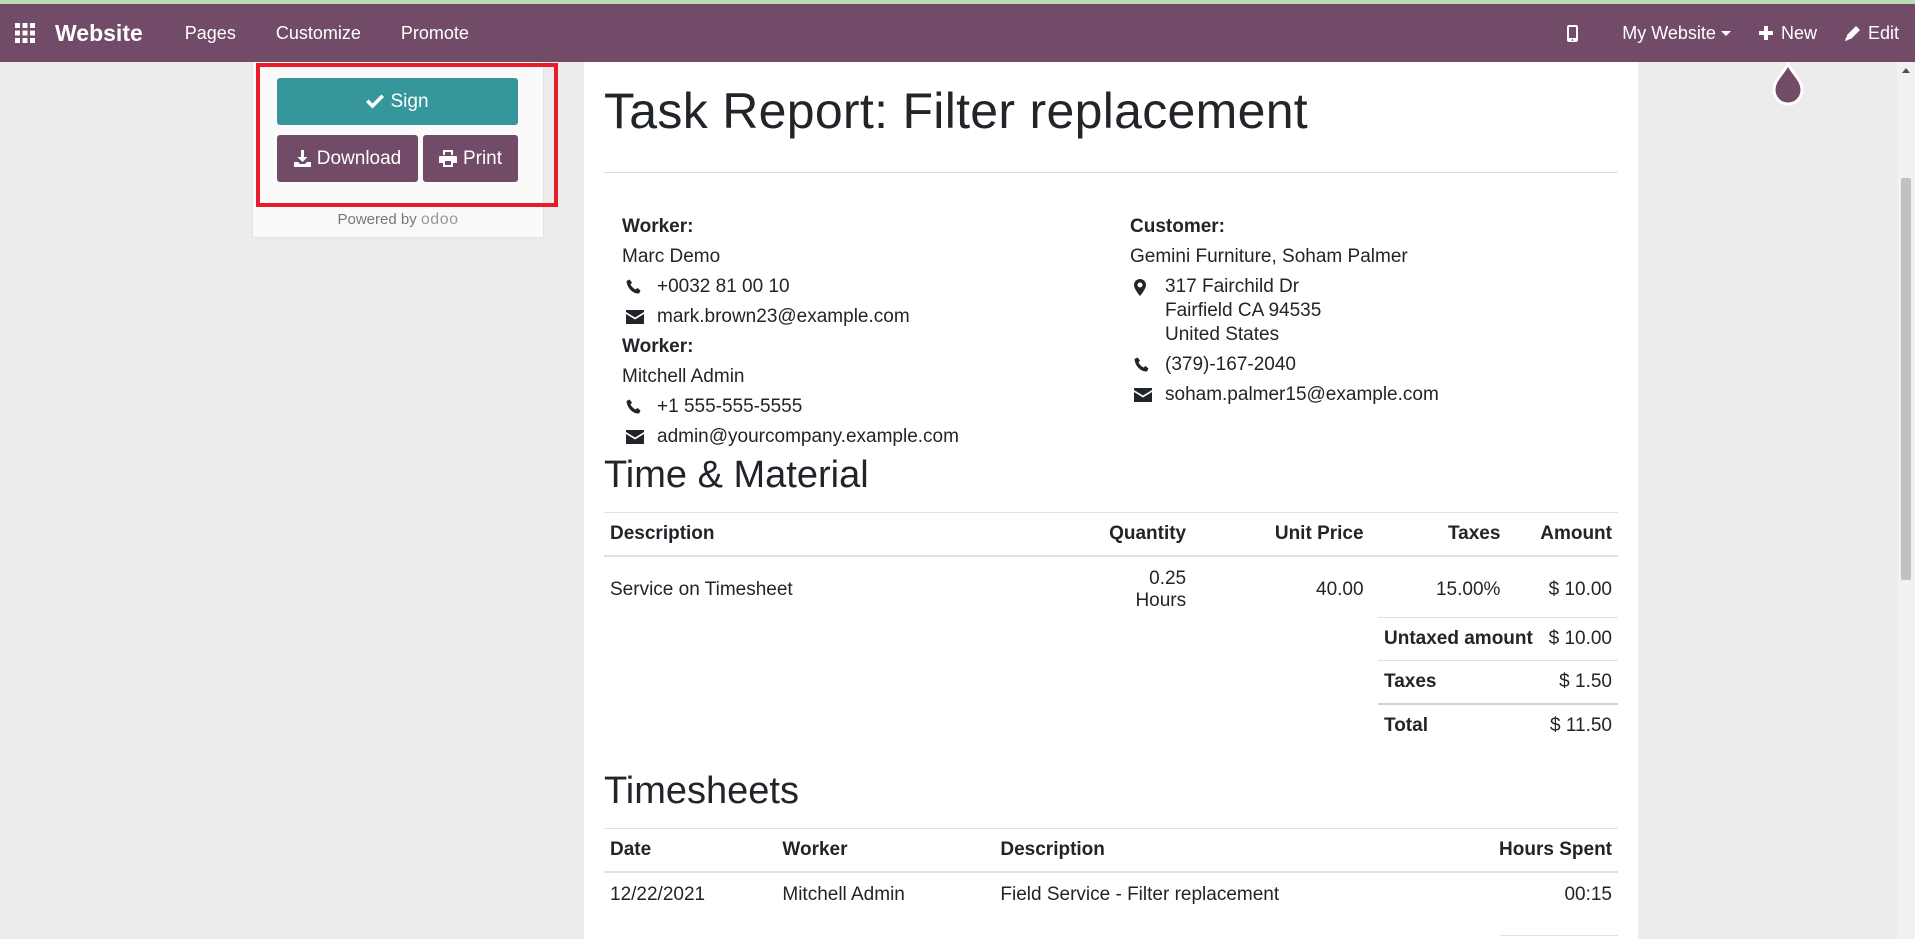 This screenshot has height=939, width=1915. Describe the element at coordinates (482, 158) in the screenshot. I see `print-button-label: Print` at that location.